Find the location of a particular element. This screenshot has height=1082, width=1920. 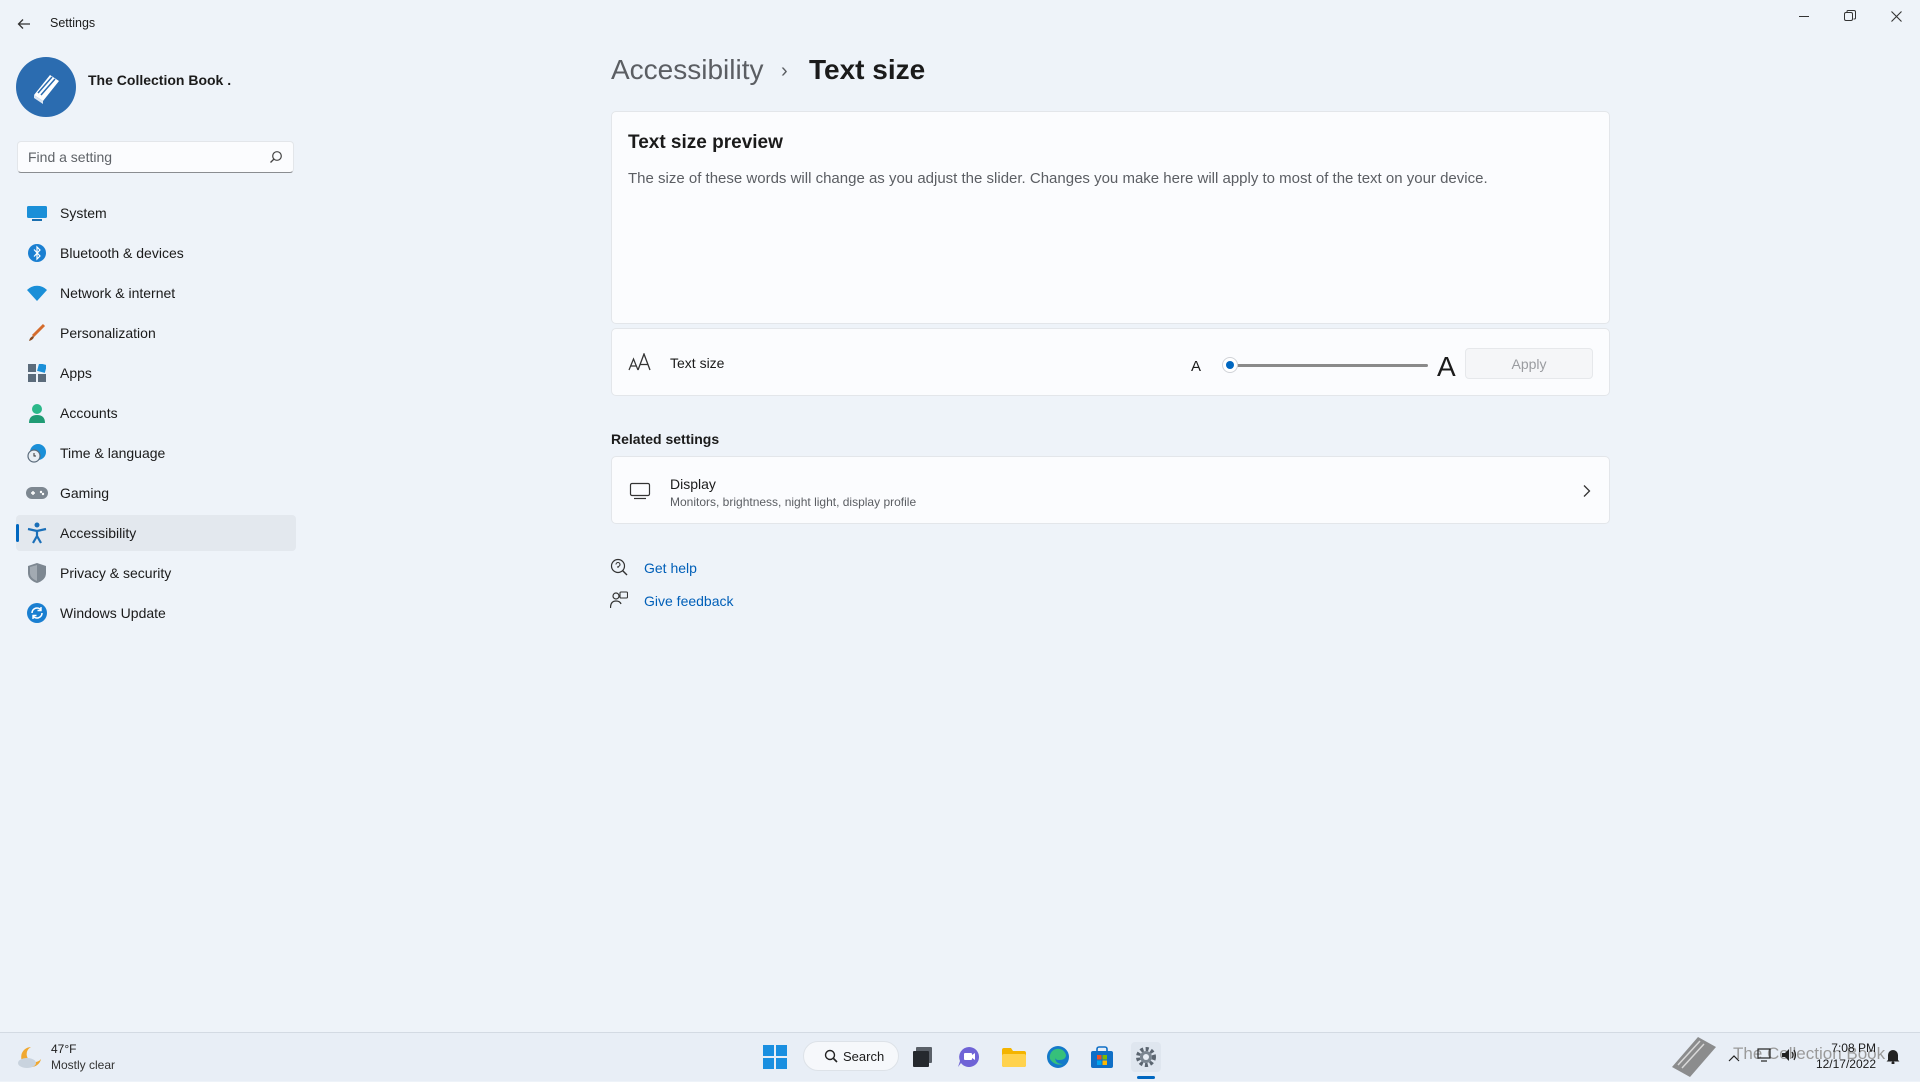

shield-icon is located at coordinates (37, 573).